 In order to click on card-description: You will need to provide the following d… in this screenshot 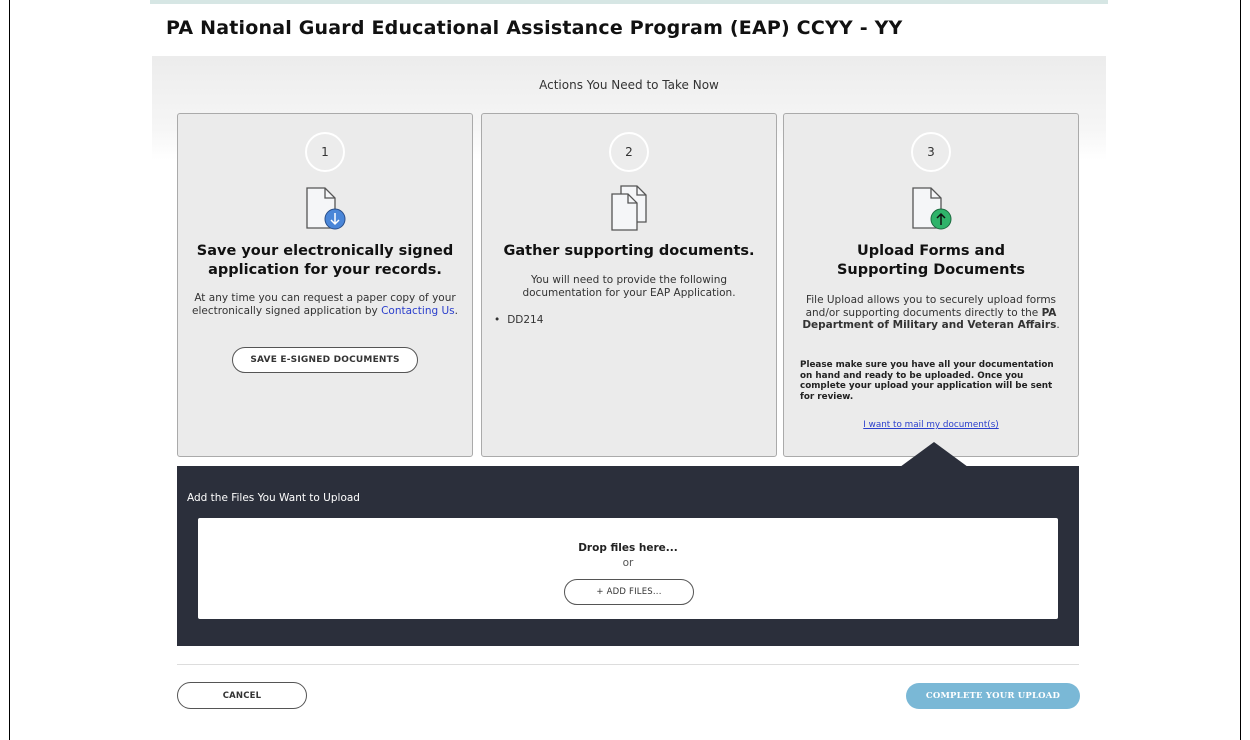, I will do `click(629, 286)`.